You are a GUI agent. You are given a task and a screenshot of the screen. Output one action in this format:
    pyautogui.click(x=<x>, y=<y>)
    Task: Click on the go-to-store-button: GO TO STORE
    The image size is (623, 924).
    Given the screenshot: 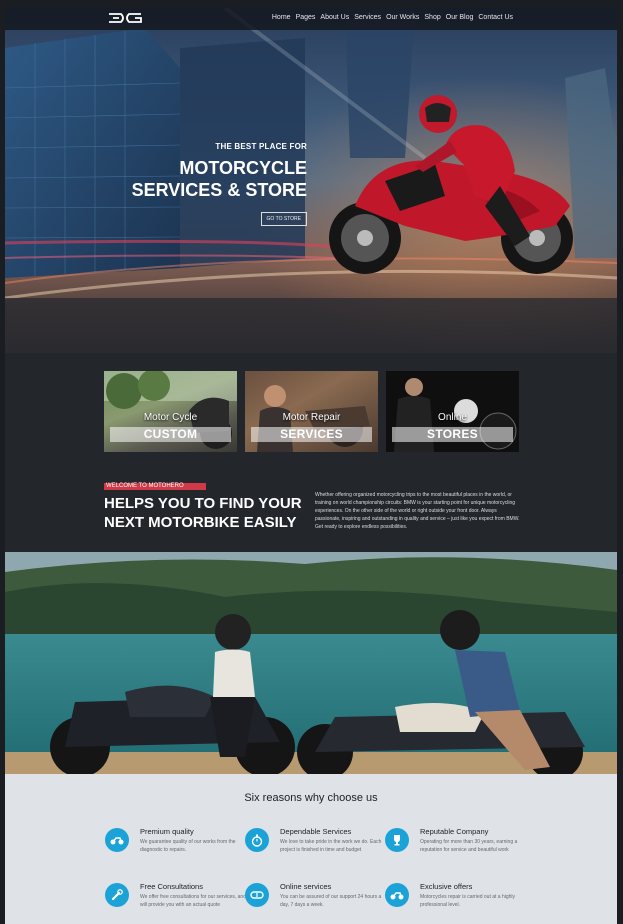 What is the action you would take?
    pyautogui.click(x=283, y=219)
    